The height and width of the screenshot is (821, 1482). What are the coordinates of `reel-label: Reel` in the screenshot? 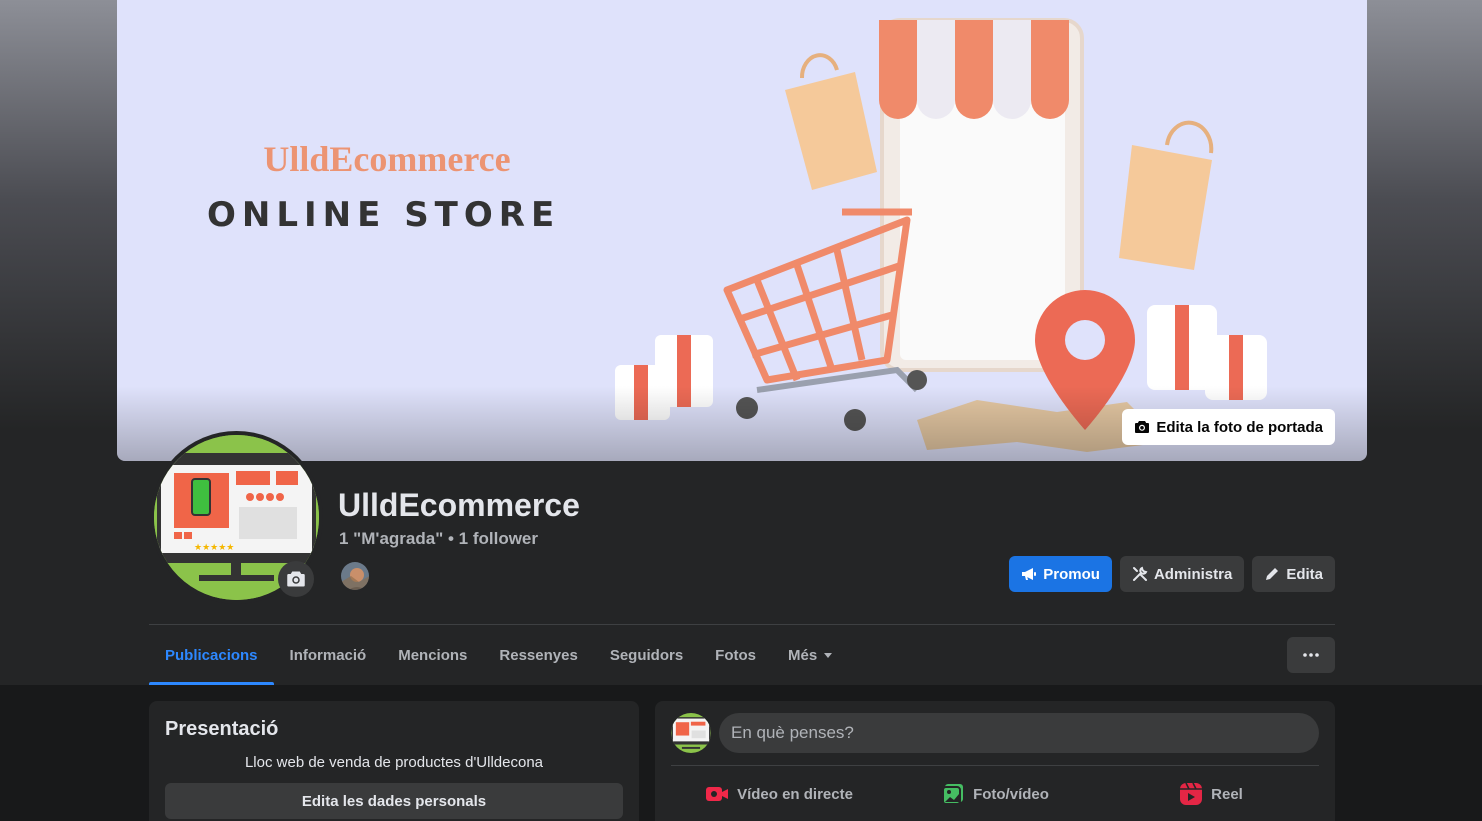 It's located at (1227, 794).